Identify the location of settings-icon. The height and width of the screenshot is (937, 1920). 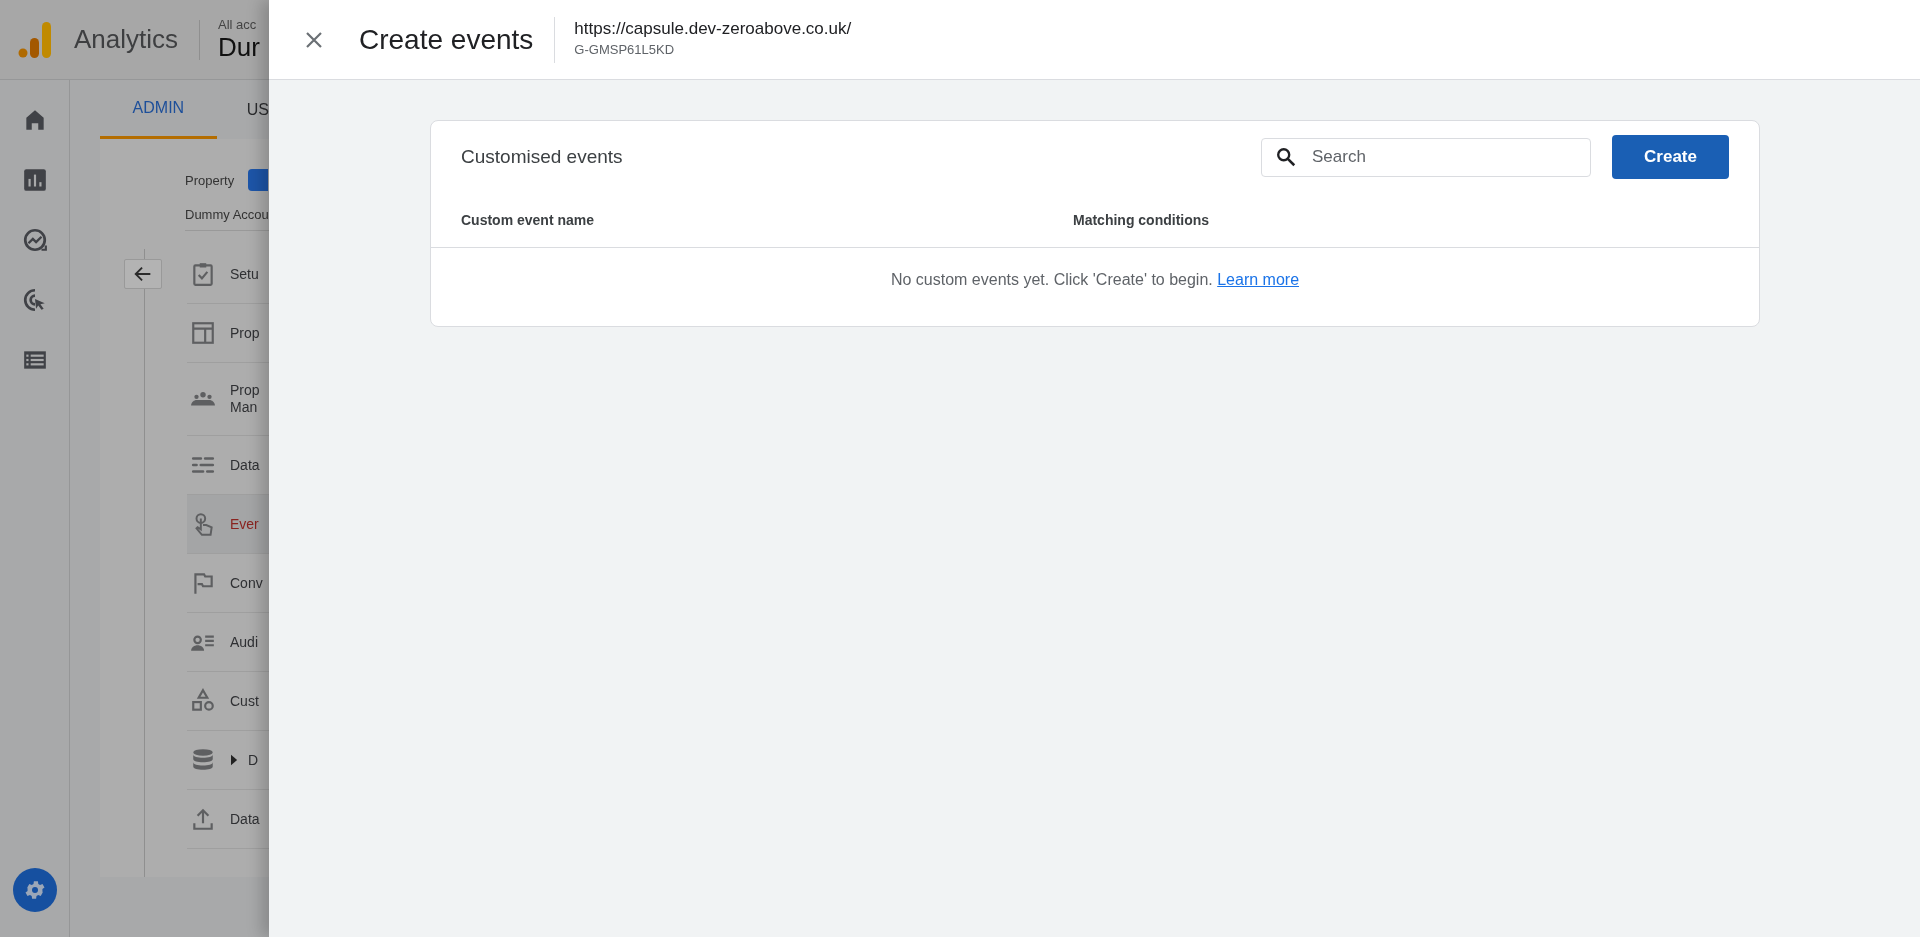
(34, 890).